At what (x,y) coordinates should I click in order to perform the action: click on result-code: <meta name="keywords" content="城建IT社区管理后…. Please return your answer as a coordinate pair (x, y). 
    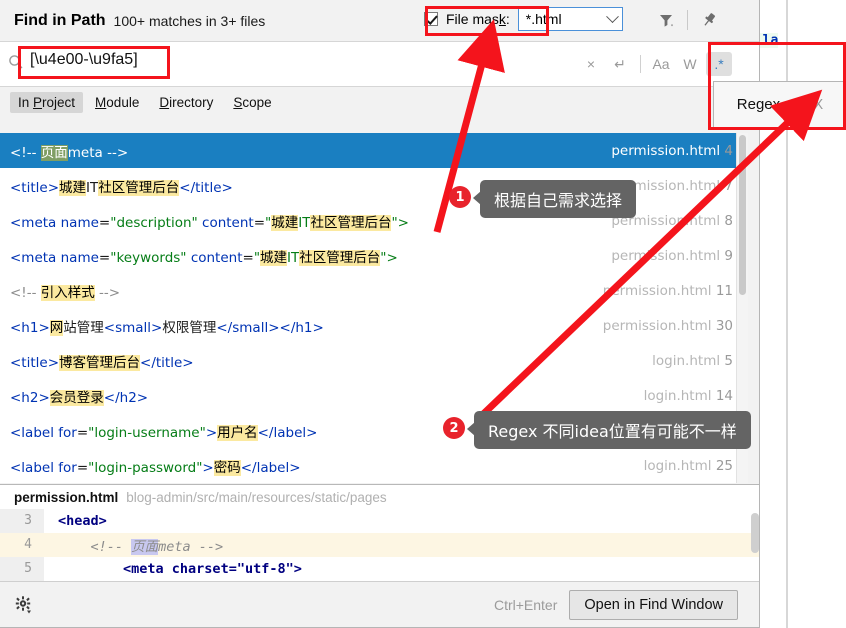
    Looking at the image, I should click on (204, 256).